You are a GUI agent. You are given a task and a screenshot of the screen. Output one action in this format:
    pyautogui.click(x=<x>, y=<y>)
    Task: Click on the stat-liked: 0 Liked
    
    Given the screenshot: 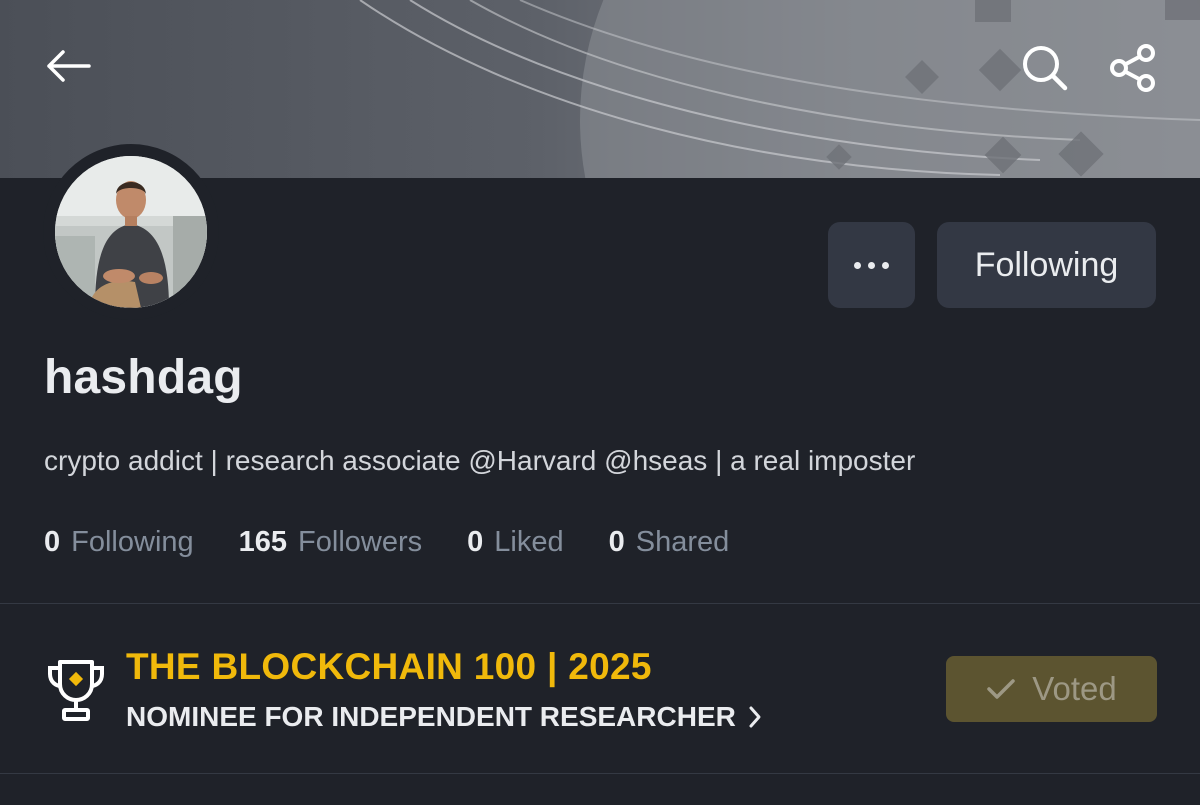 What is the action you would take?
    pyautogui.click(x=515, y=542)
    